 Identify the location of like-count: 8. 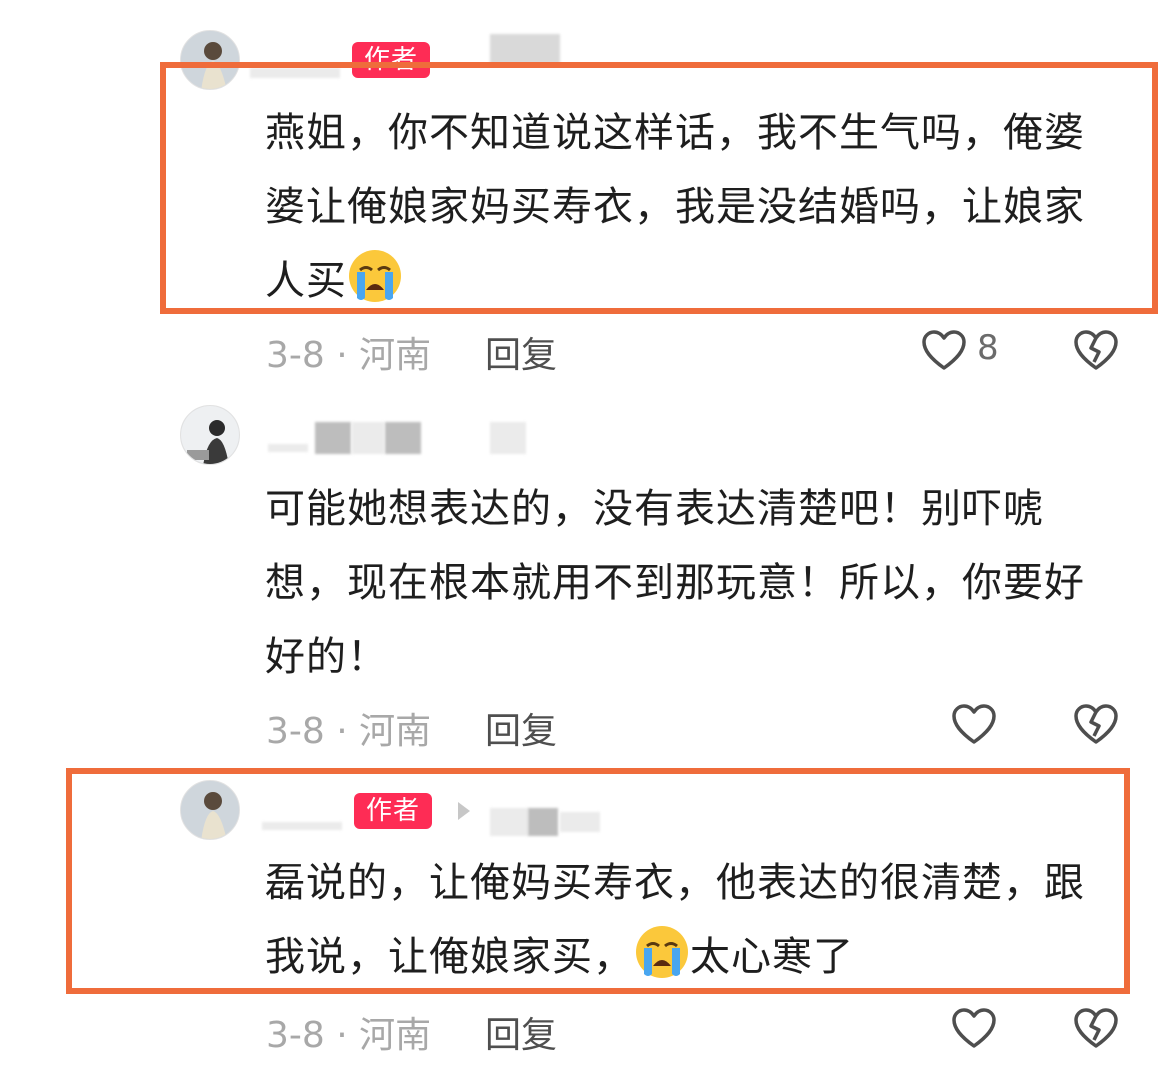
(988, 348).